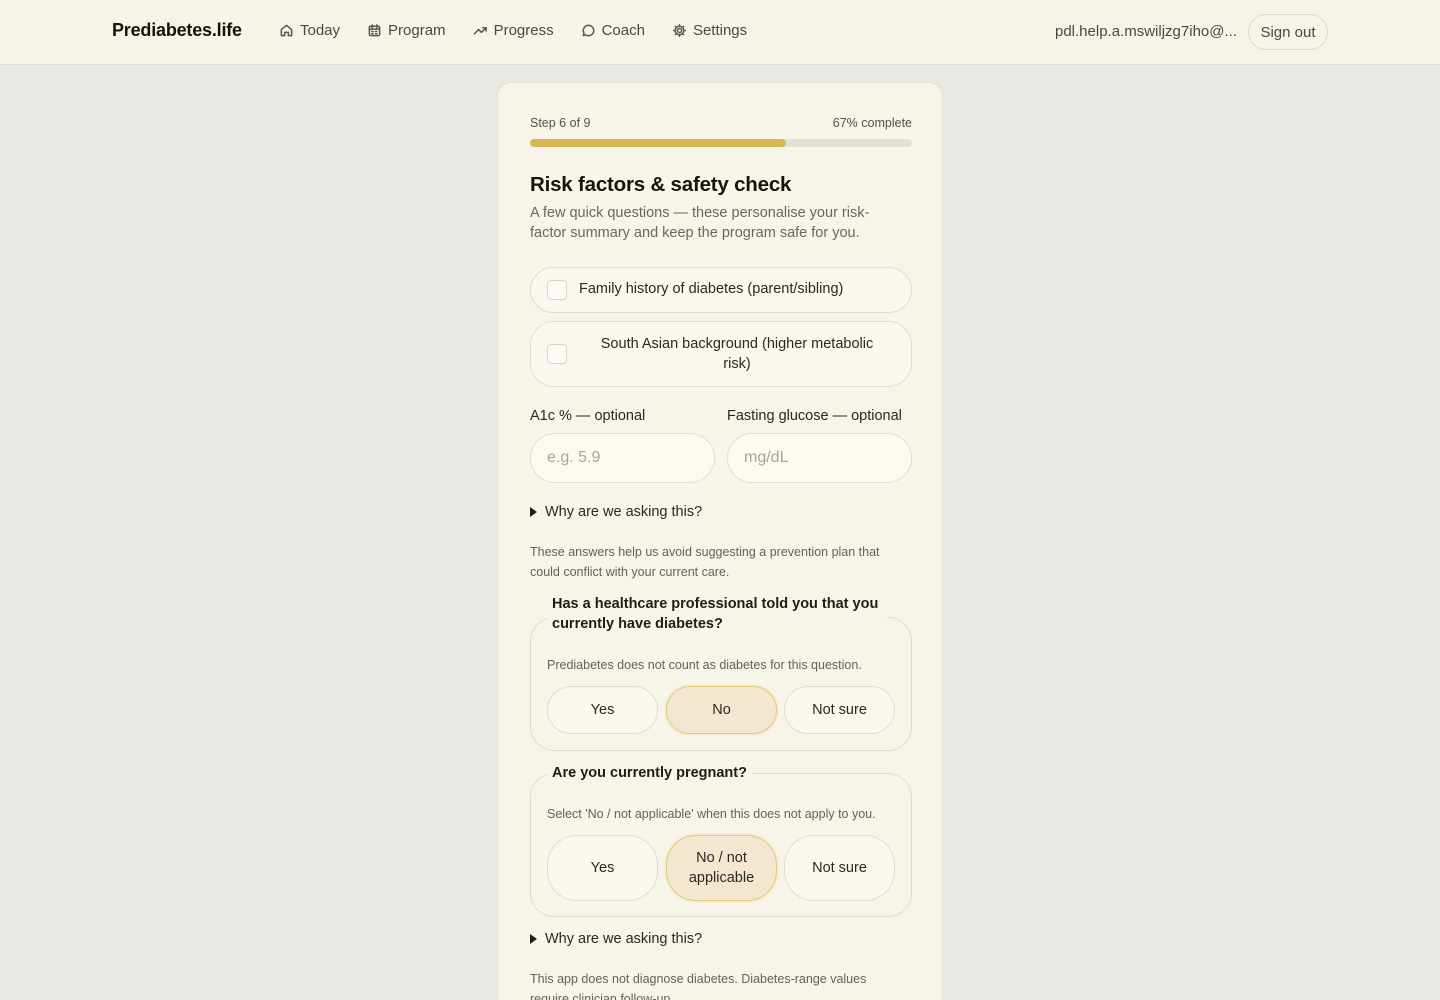  What do you see at coordinates (872, 123) in the screenshot?
I see `percent-complete-text: 67% complete` at bounding box center [872, 123].